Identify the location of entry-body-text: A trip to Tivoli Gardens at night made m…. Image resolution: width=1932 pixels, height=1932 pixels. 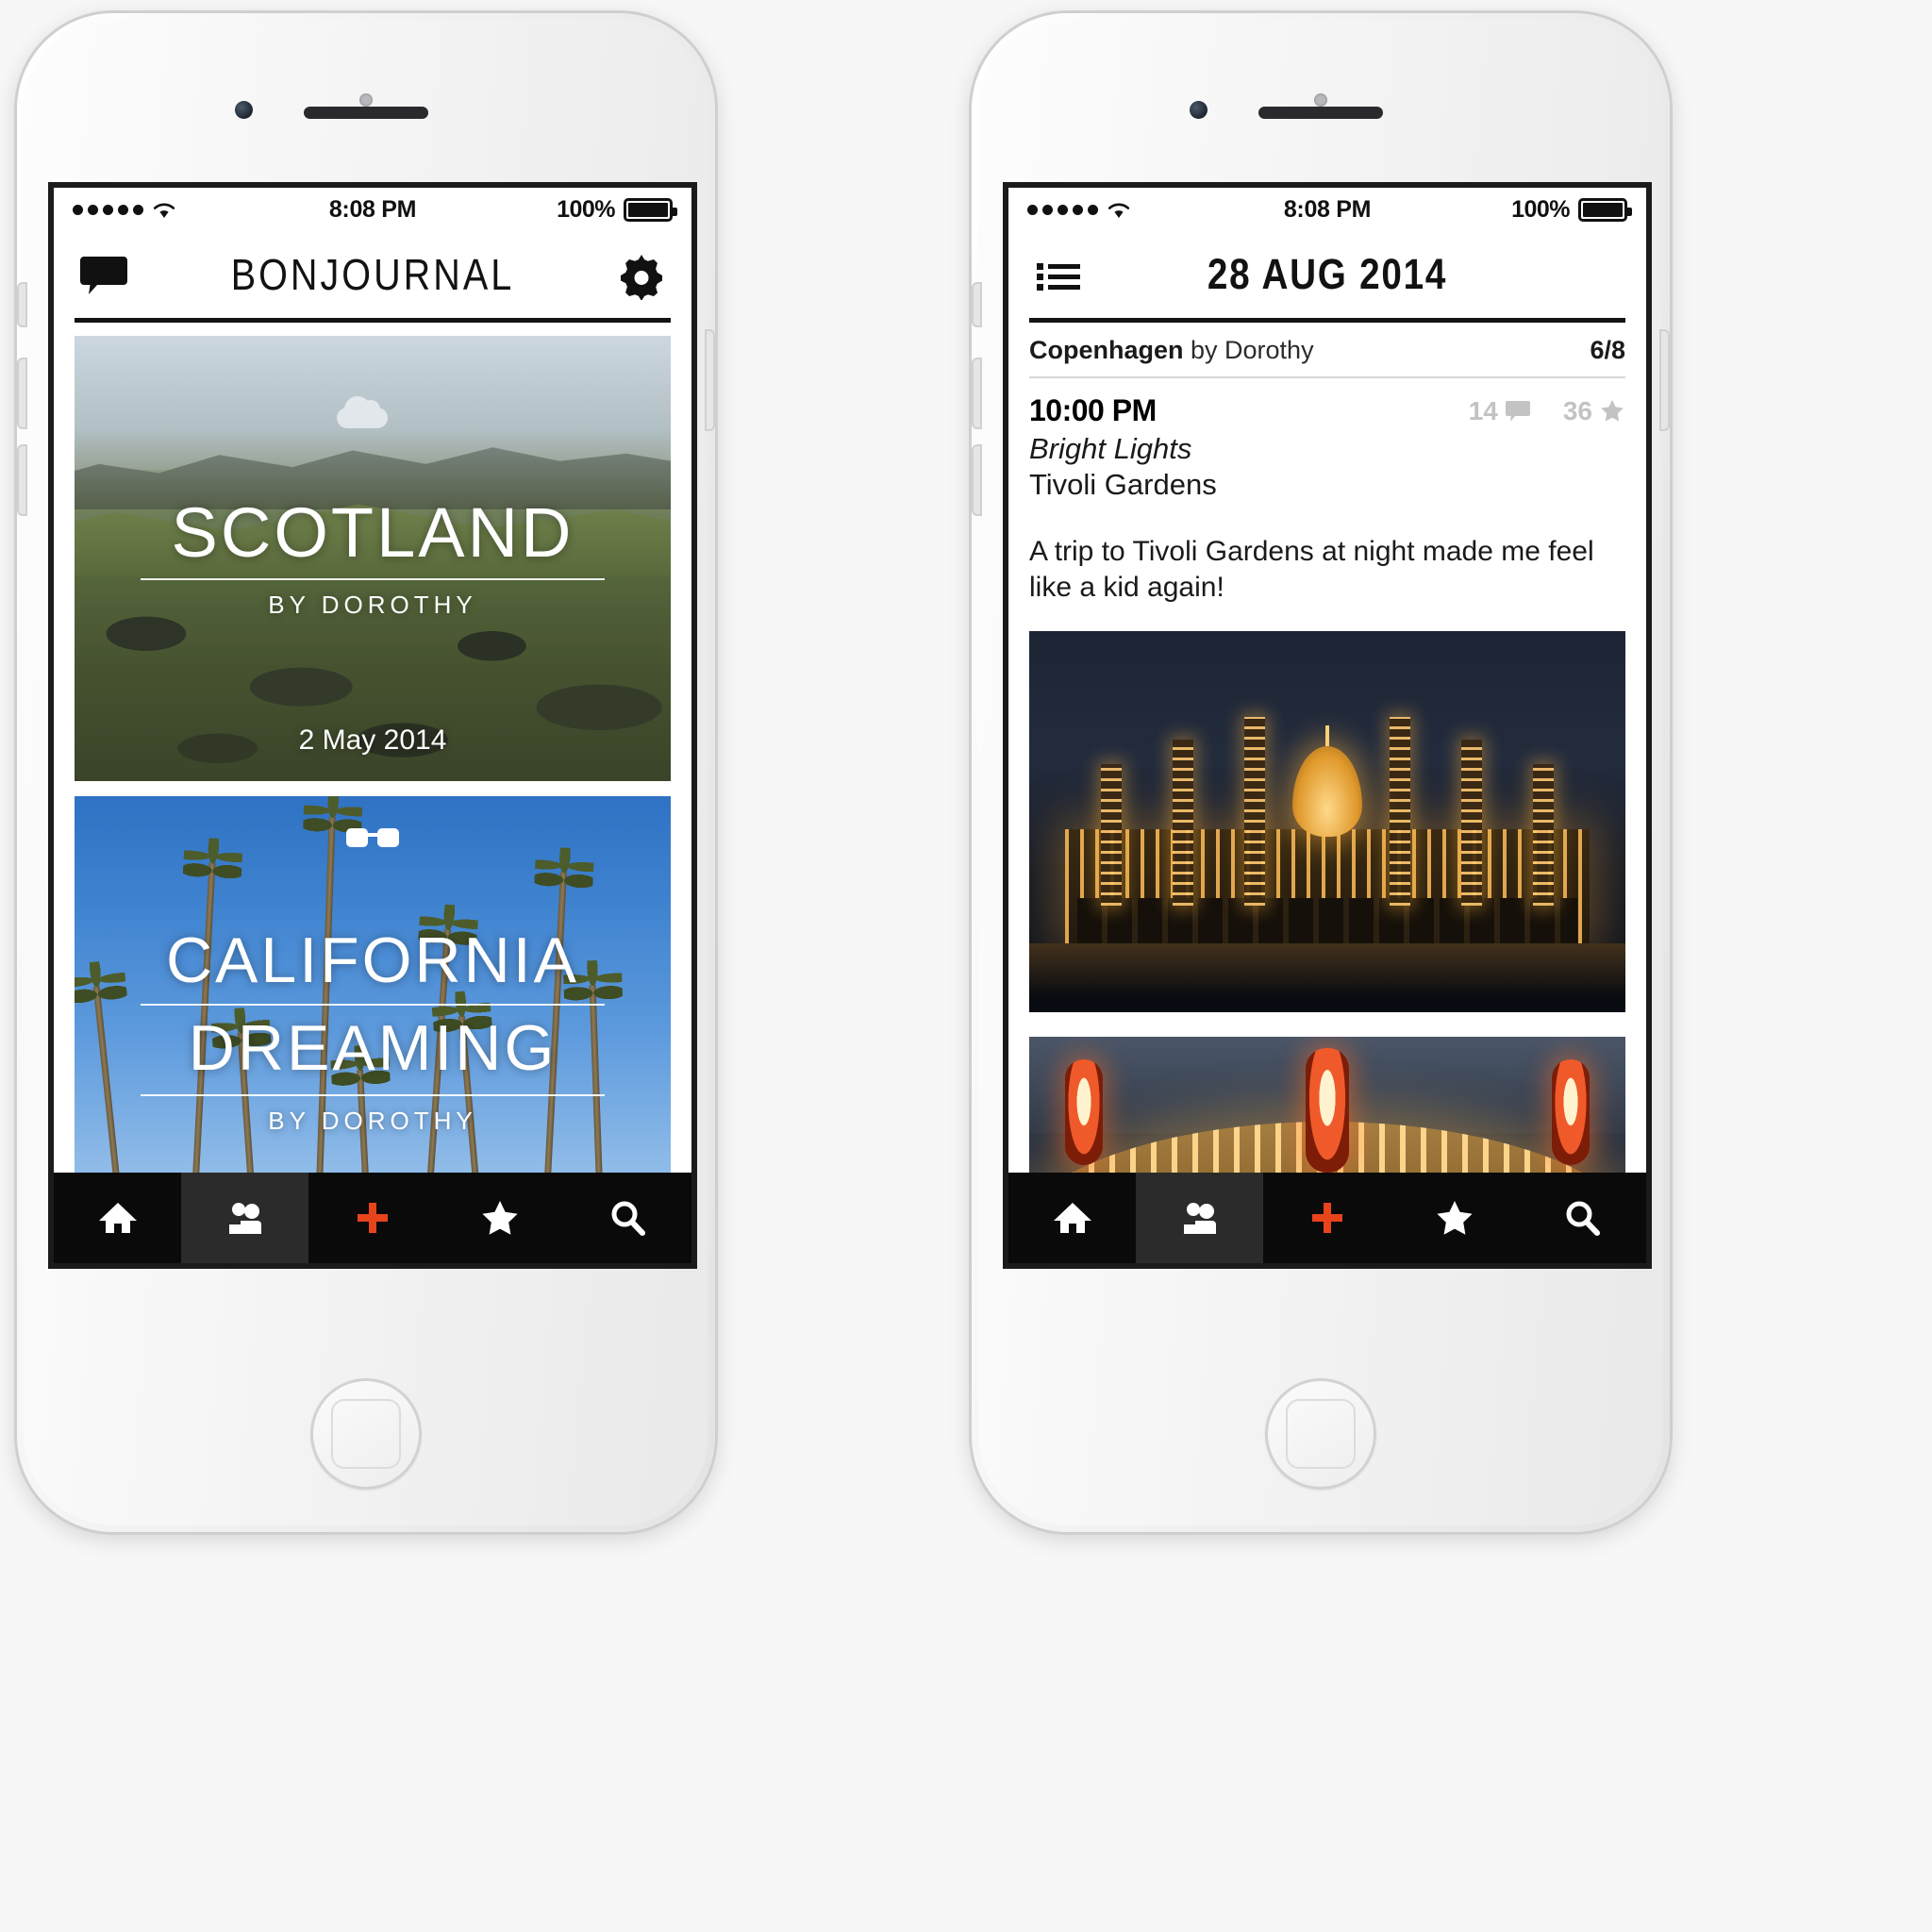
(1312, 570).